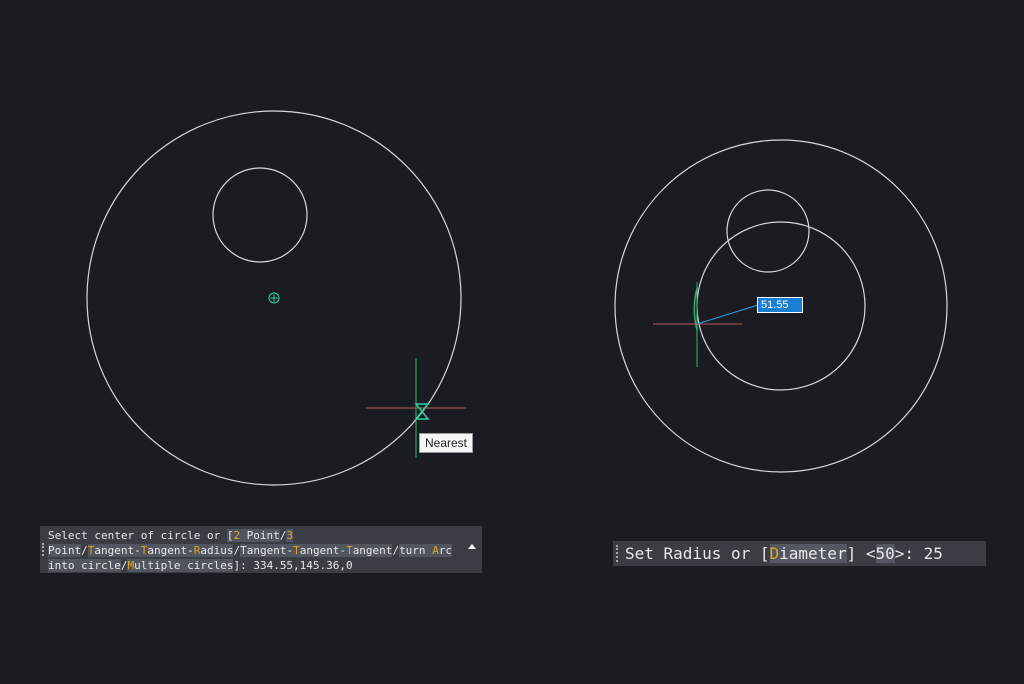 The width and height of the screenshot is (1024, 684). What do you see at coordinates (296, 565) in the screenshot?
I see `command-input-value: : 334.55,145.36,0` at bounding box center [296, 565].